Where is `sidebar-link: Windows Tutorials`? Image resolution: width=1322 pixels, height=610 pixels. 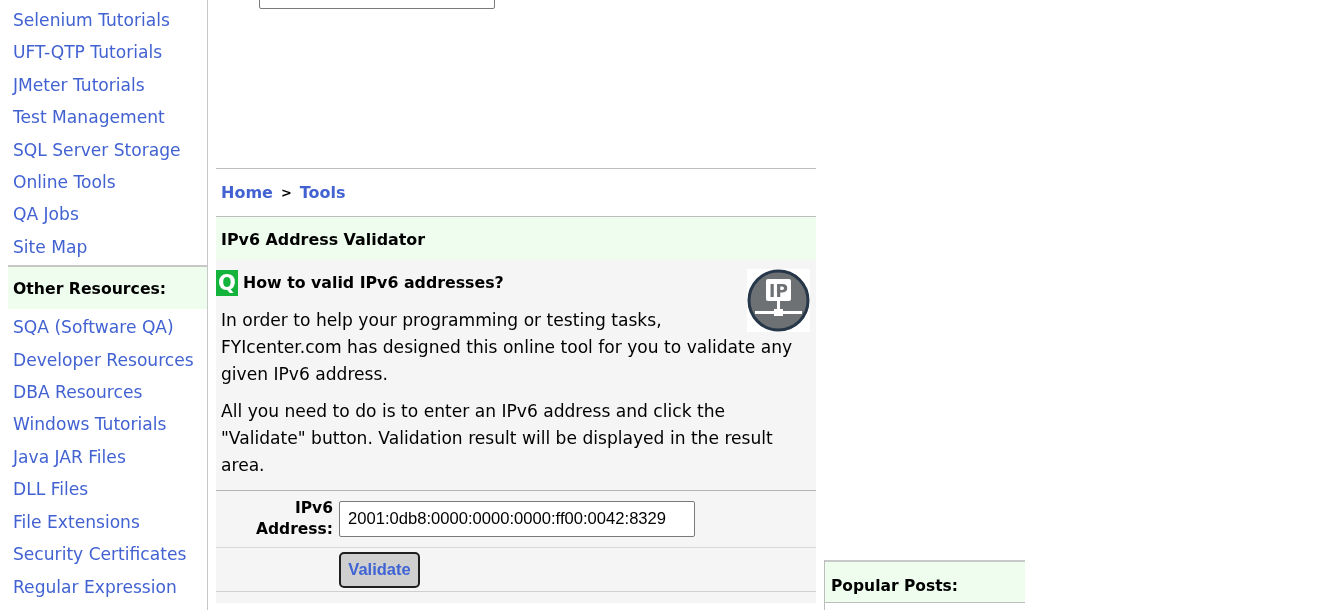
sidebar-link: Windows Tutorials is located at coordinates (87, 424).